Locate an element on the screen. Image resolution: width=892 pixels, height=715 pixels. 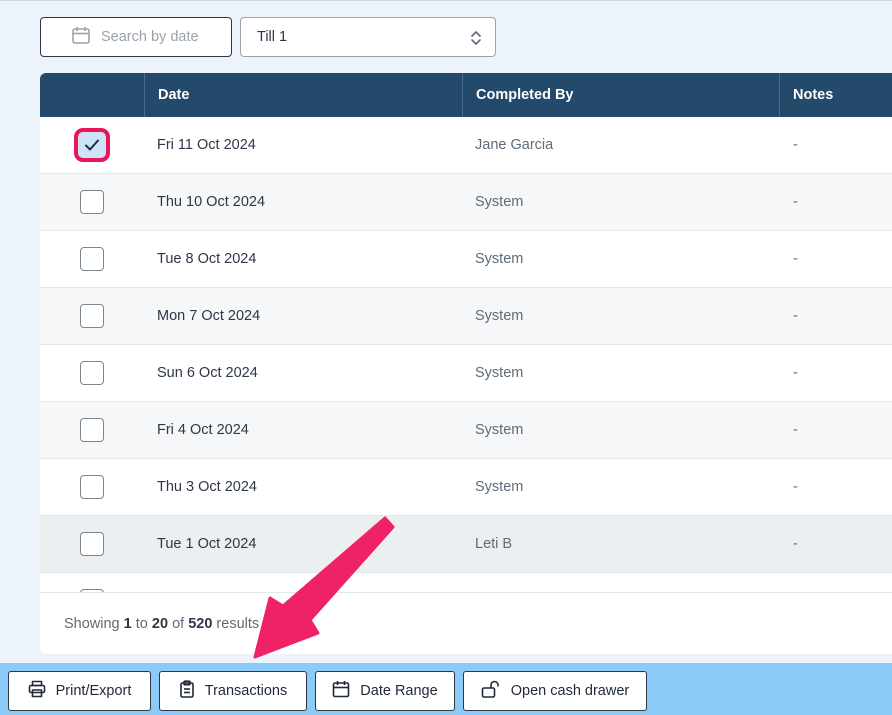
pagination-of-word: of is located at coordinates (178, 623).